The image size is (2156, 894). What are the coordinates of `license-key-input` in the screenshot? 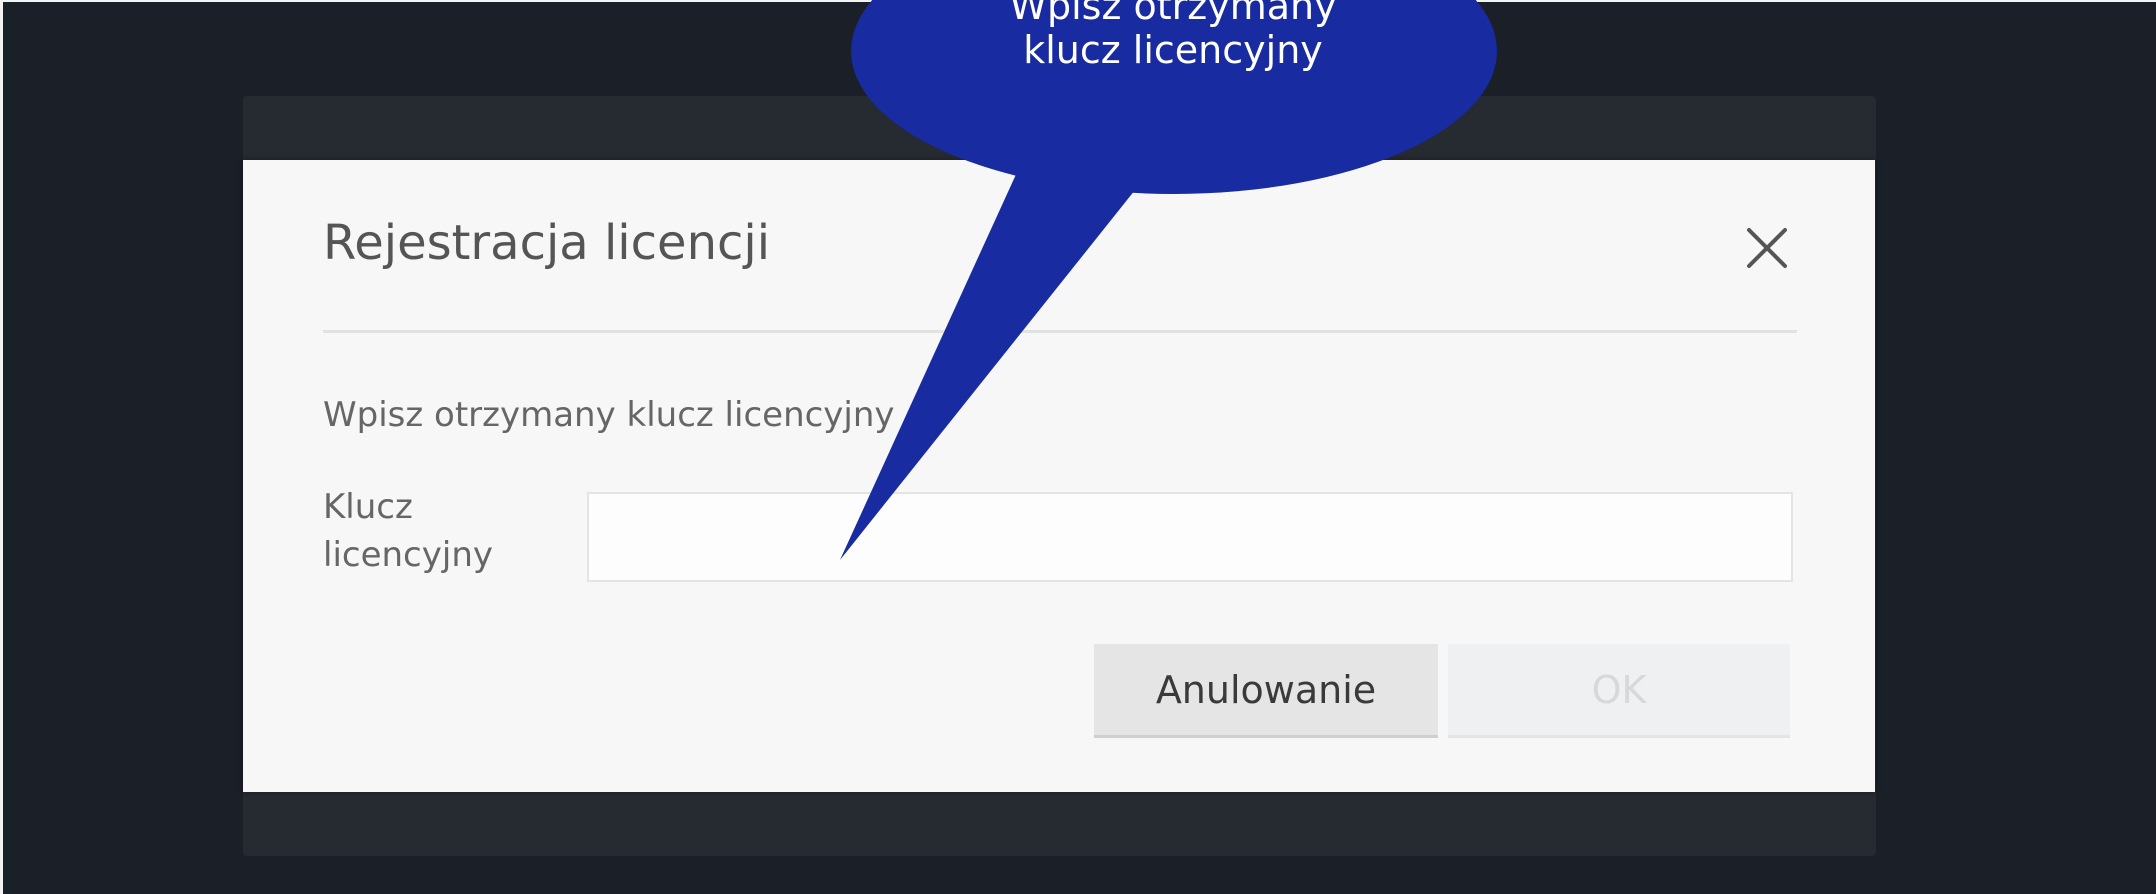 It's located at (1190, 537).